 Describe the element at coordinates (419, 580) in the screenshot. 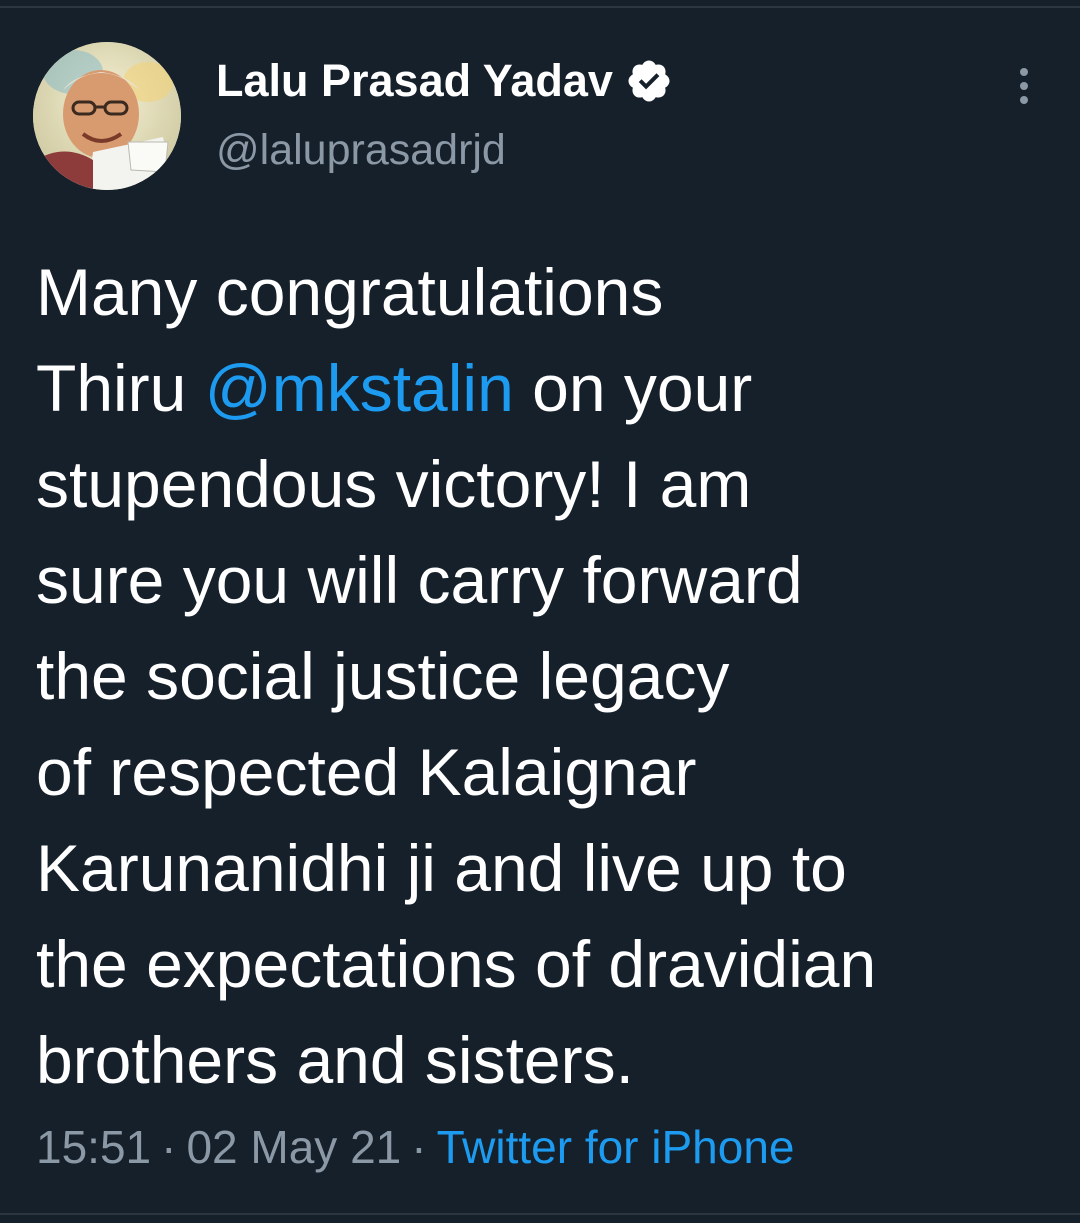

I see `tweet-text-segment: sure you will carry forward` at that location.